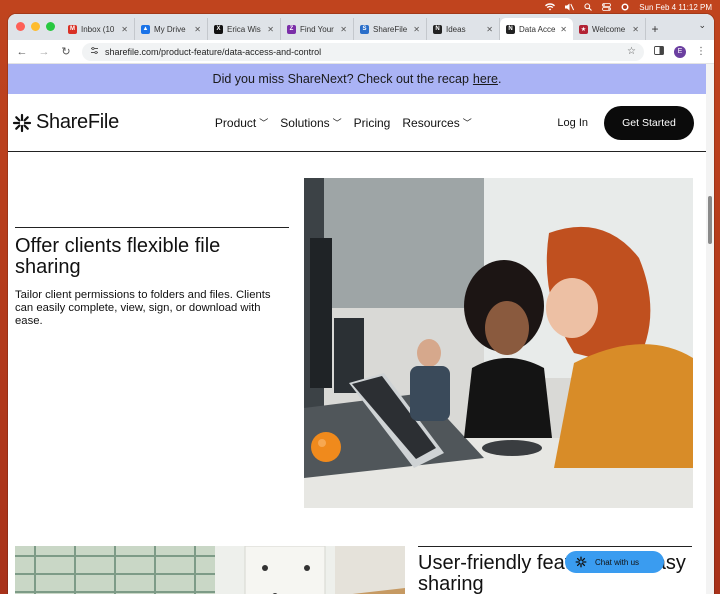 The image size is (720, 594). I want to click on browser-tab: Z Find Your ✕, so click(317, 29).